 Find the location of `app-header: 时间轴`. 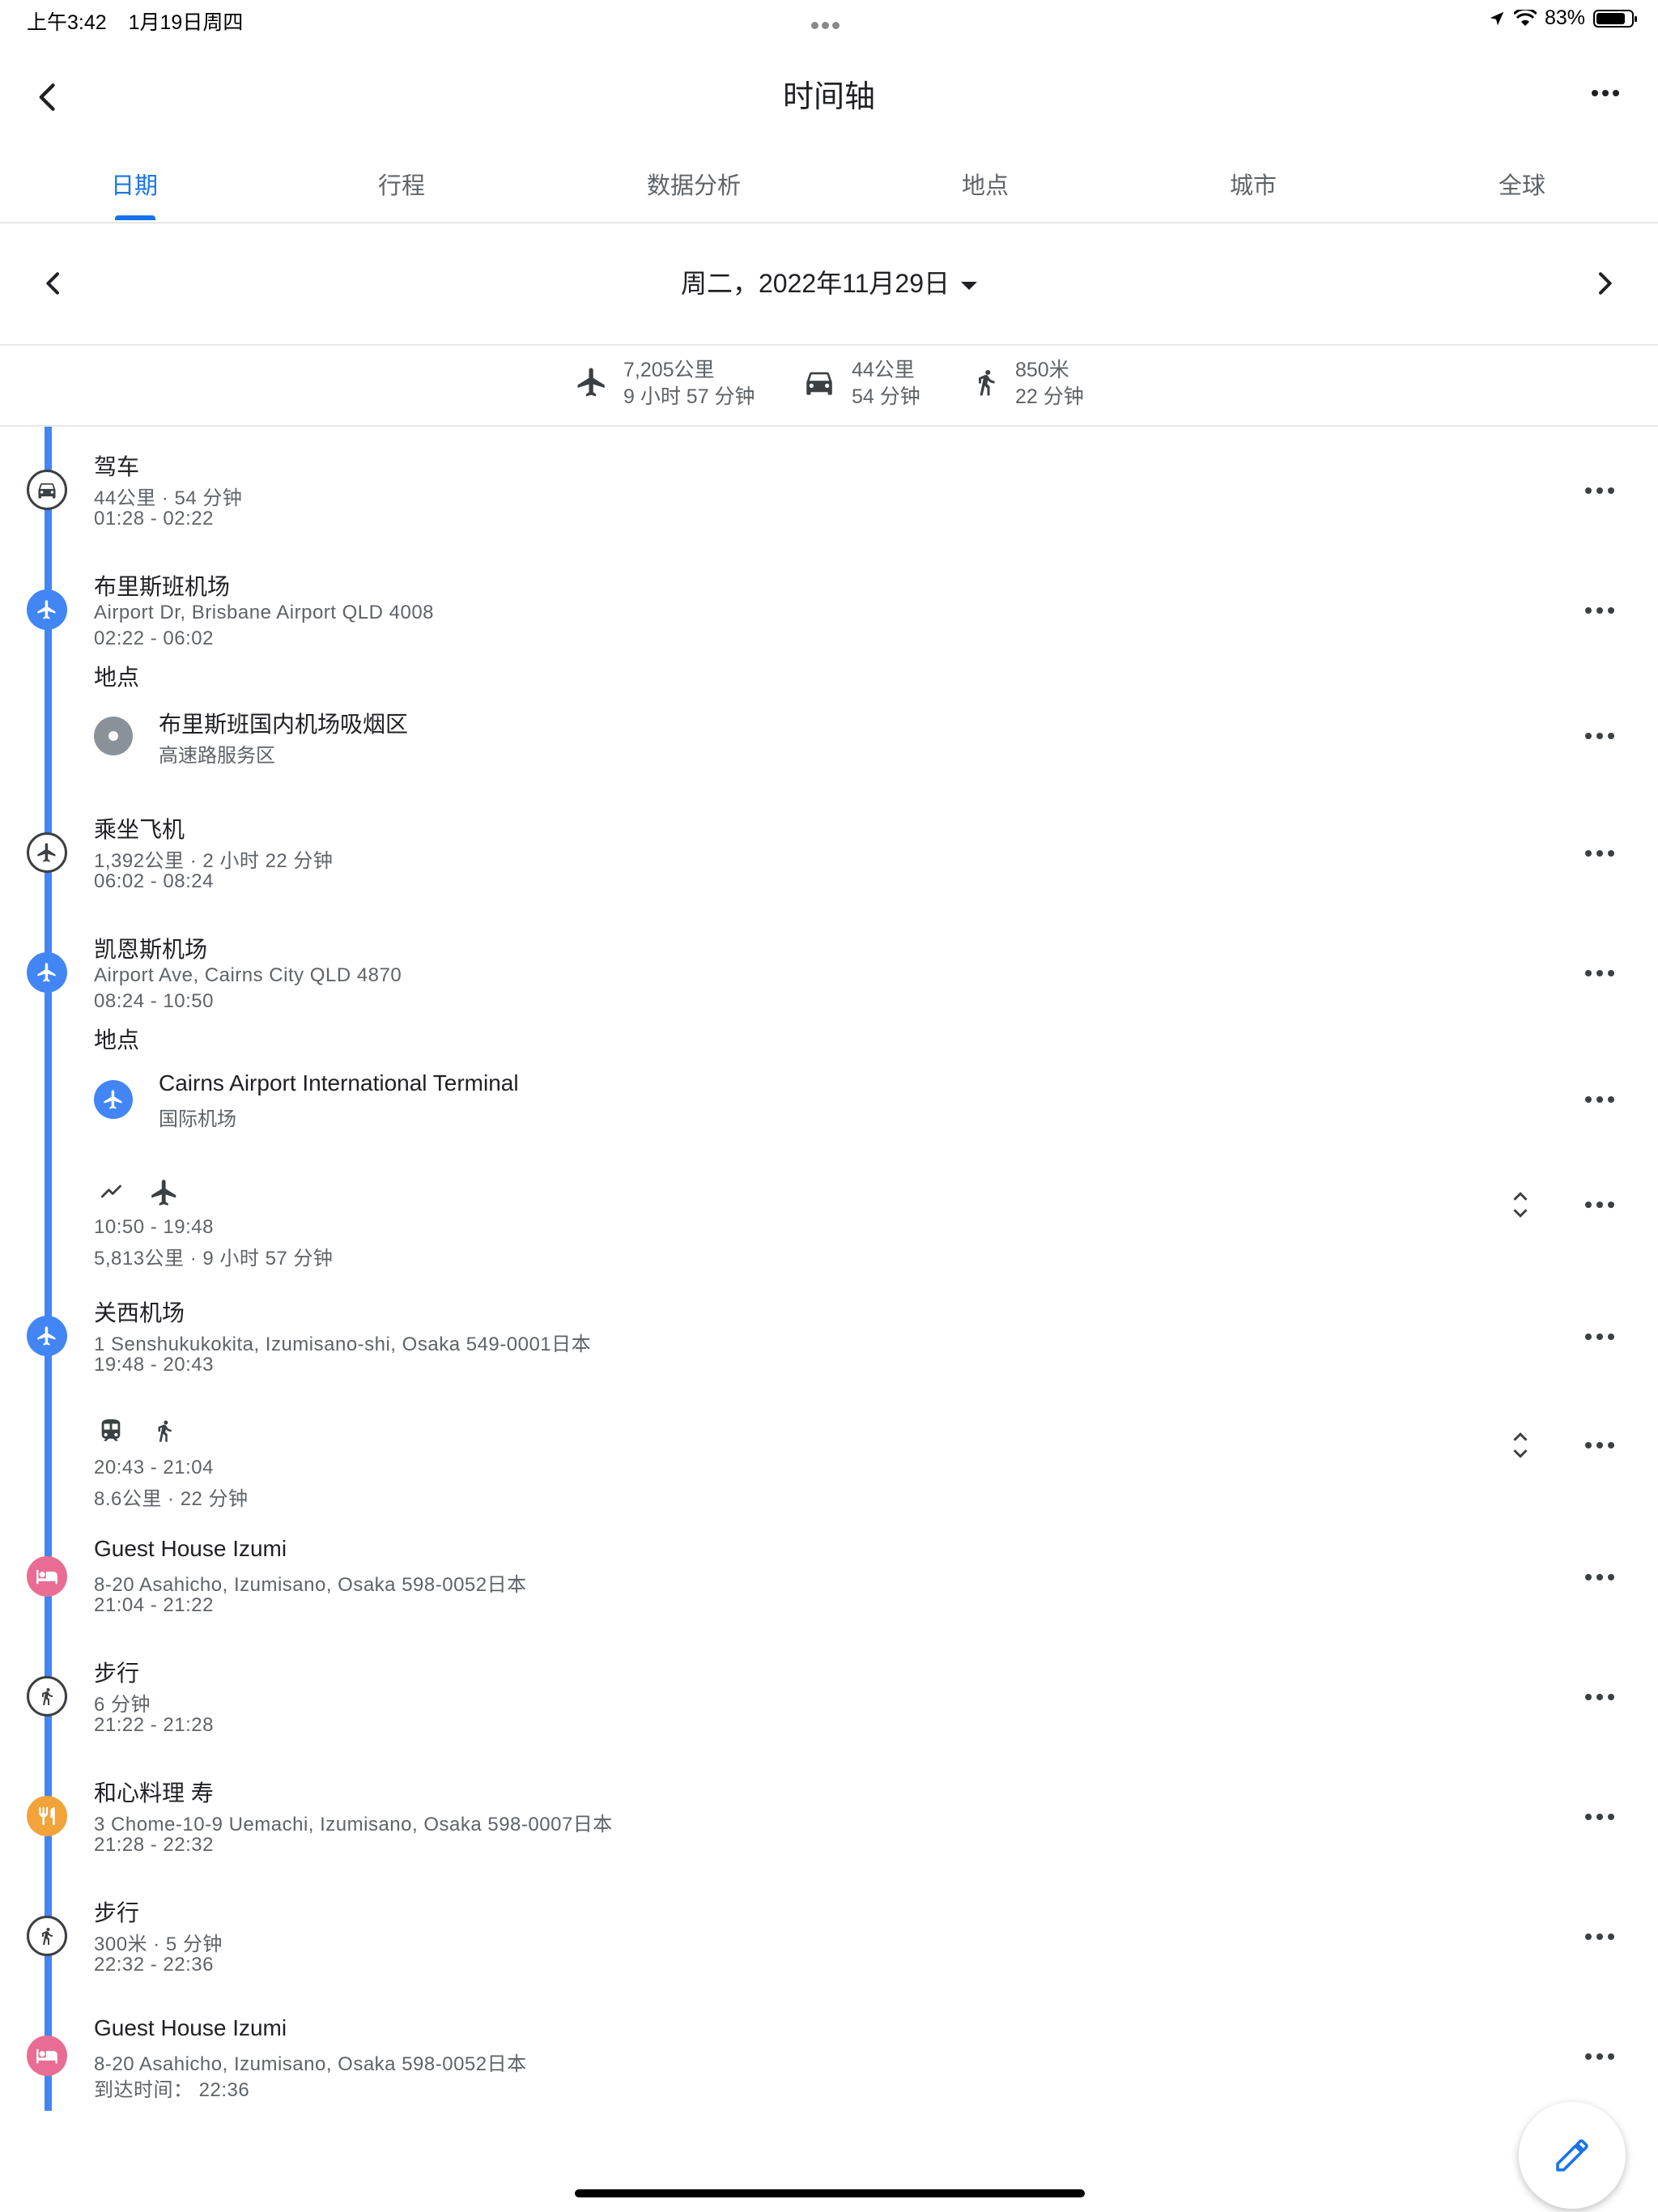

app-header: 时间轴 is located at coordinates (829, 94).